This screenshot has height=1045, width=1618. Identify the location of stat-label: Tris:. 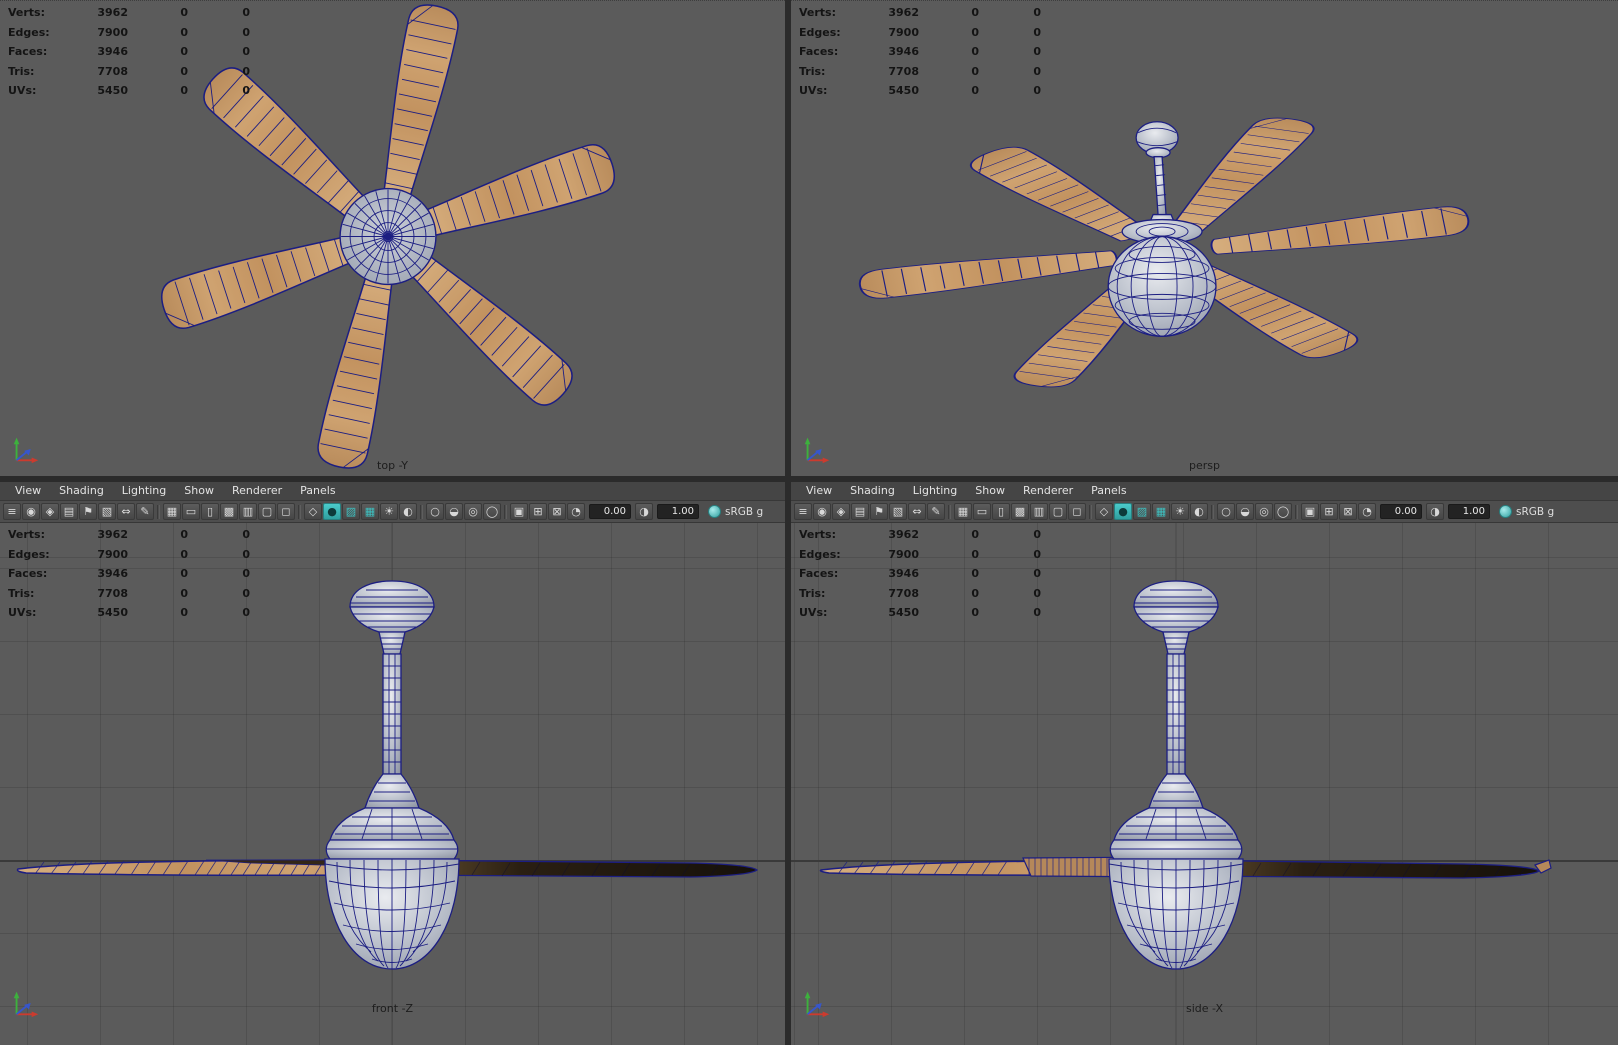
(21, 71).